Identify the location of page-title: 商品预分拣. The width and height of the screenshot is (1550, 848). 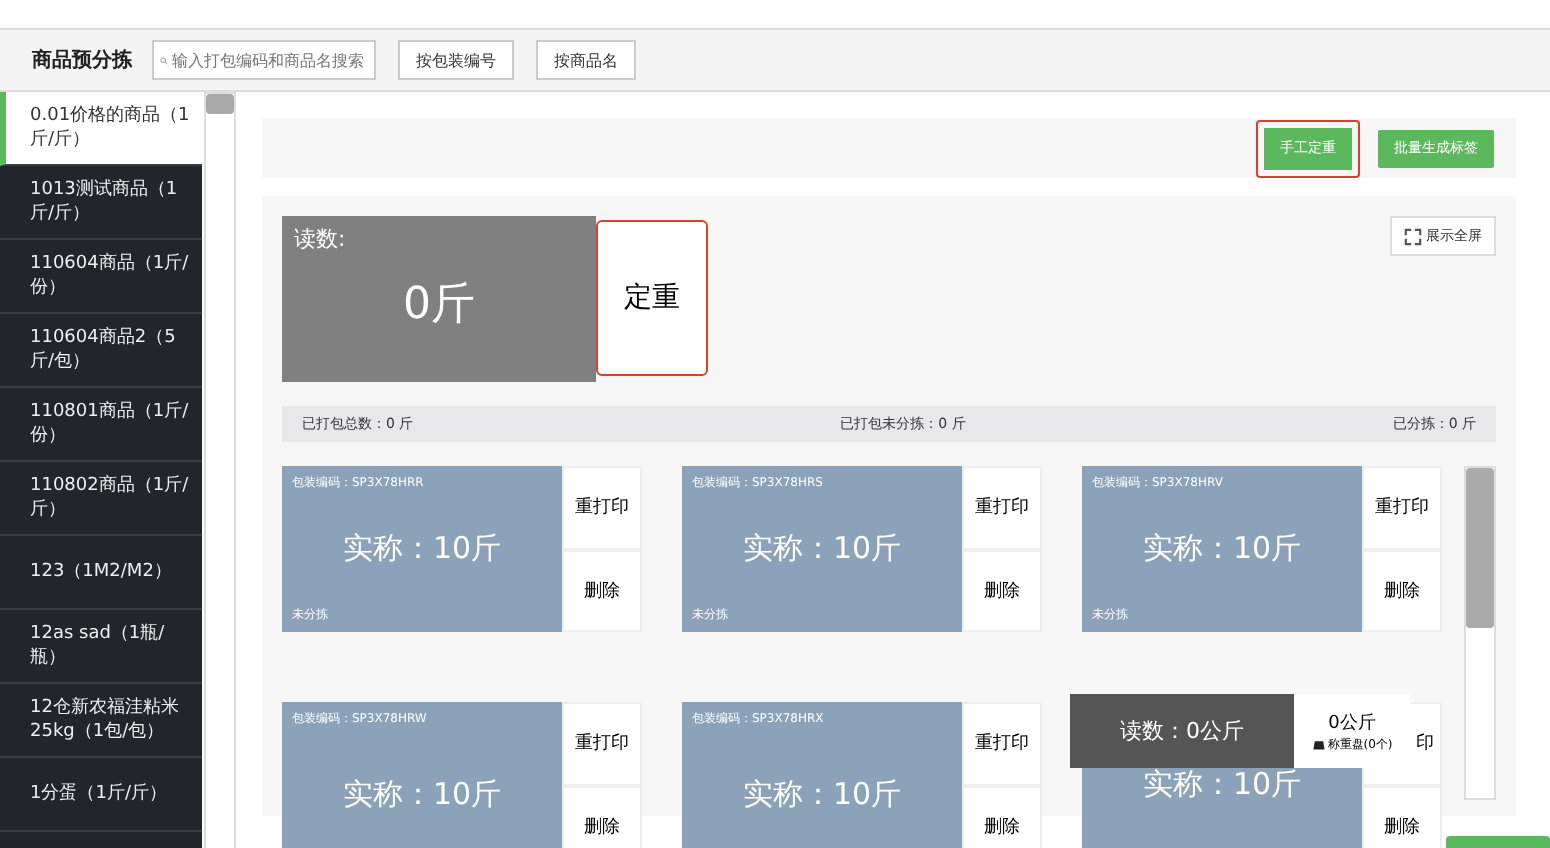
(82, 60).